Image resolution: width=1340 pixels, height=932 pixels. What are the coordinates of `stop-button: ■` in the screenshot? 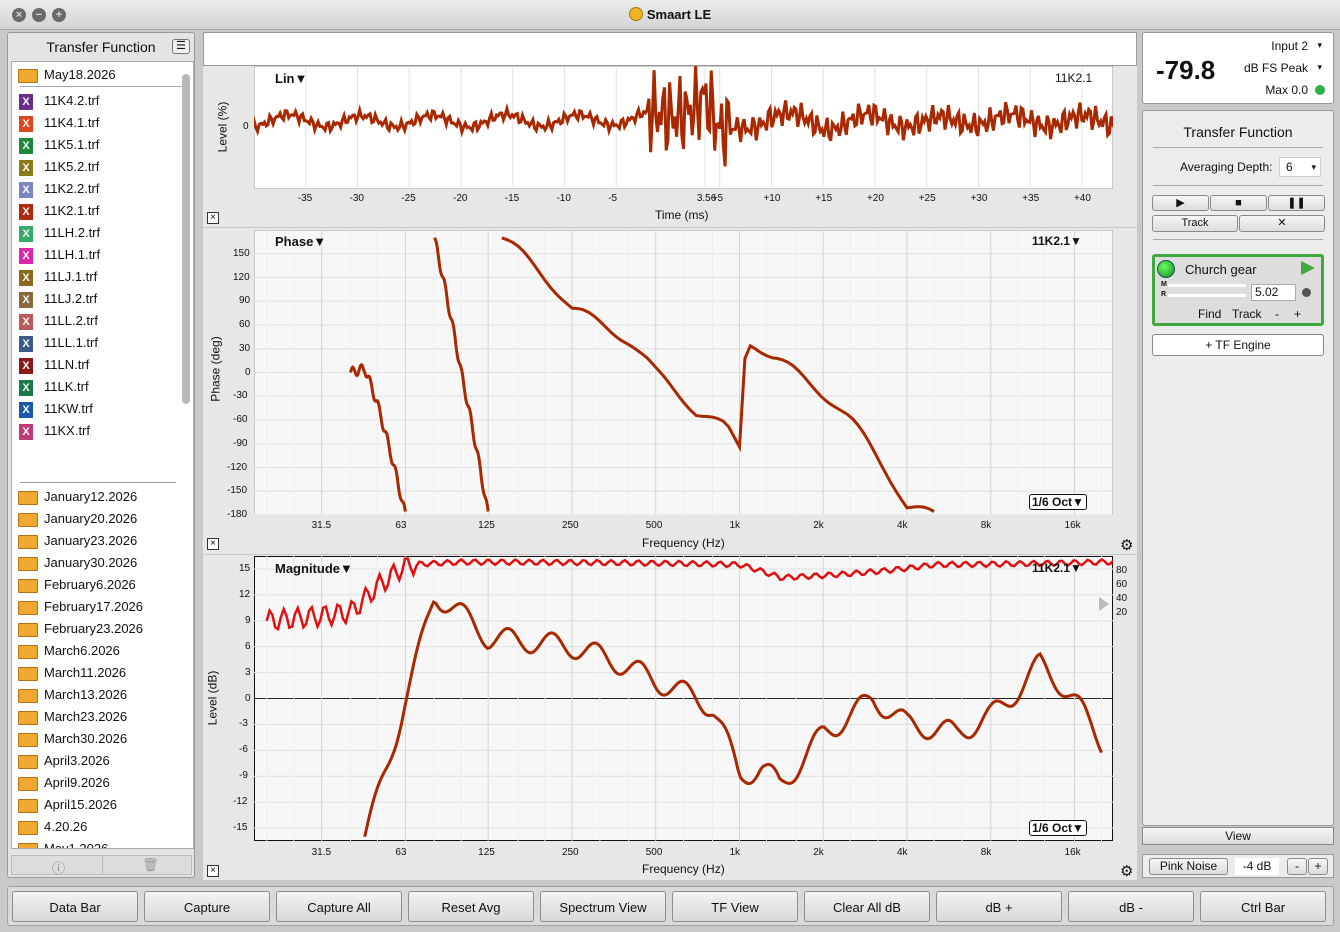 It's located at (1238, 203).